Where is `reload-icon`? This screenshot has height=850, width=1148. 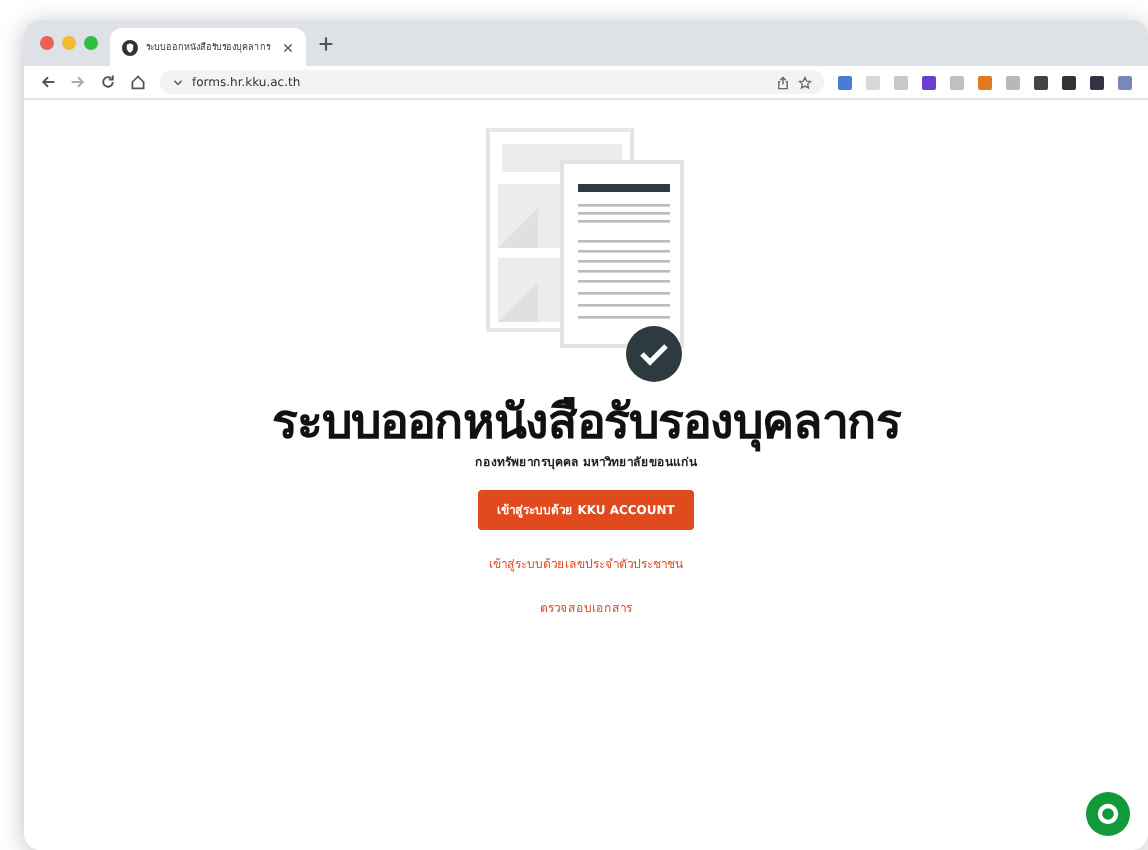 reload-icon is located at coordinates (108, 82).